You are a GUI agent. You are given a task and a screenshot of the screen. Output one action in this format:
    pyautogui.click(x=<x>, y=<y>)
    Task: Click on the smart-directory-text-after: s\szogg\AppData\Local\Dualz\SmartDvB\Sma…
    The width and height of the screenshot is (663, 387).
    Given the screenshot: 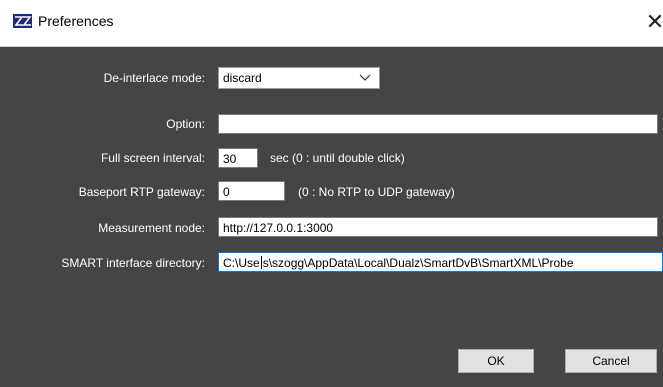 What is the action you would take?
    pyautogui.click(x=418, y=263)
    